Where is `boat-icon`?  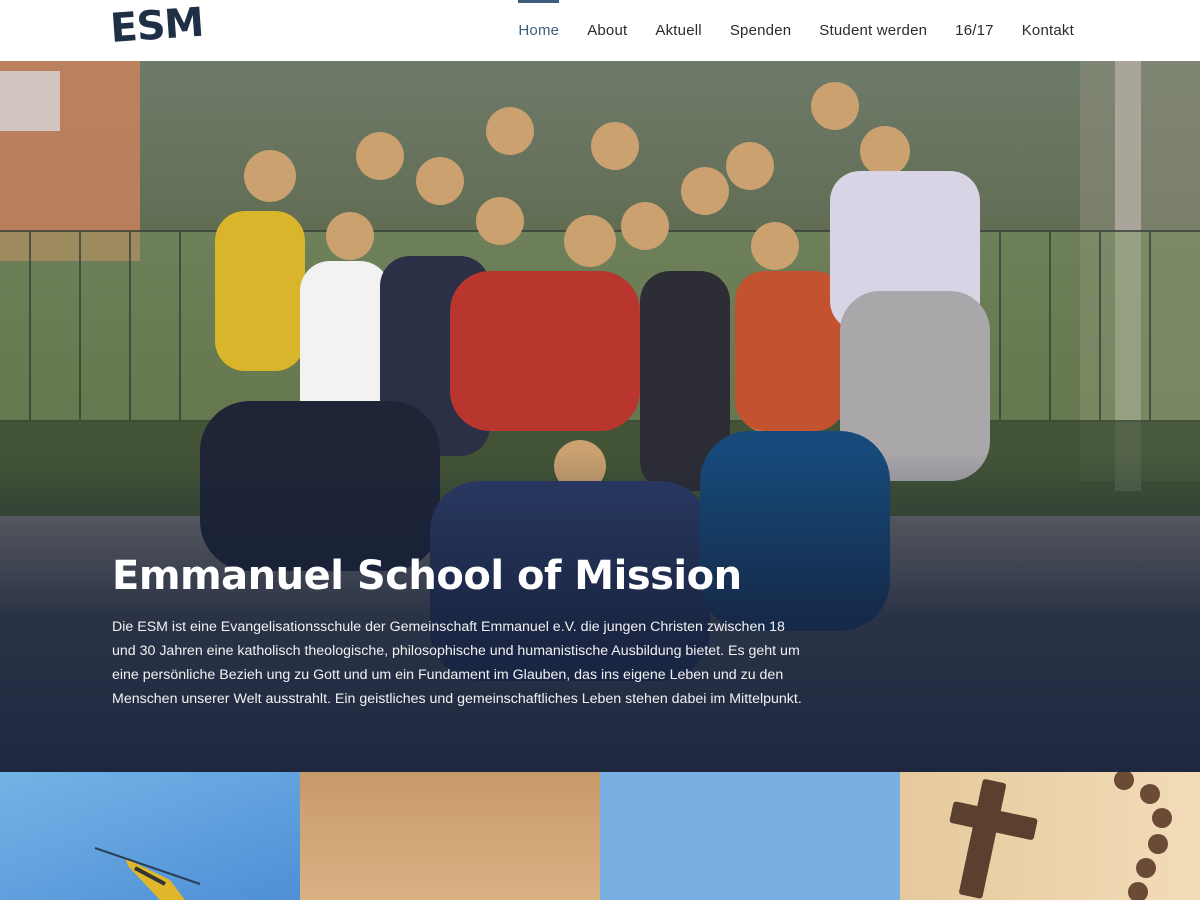 boat-icon is located at coordinates (147, 873).